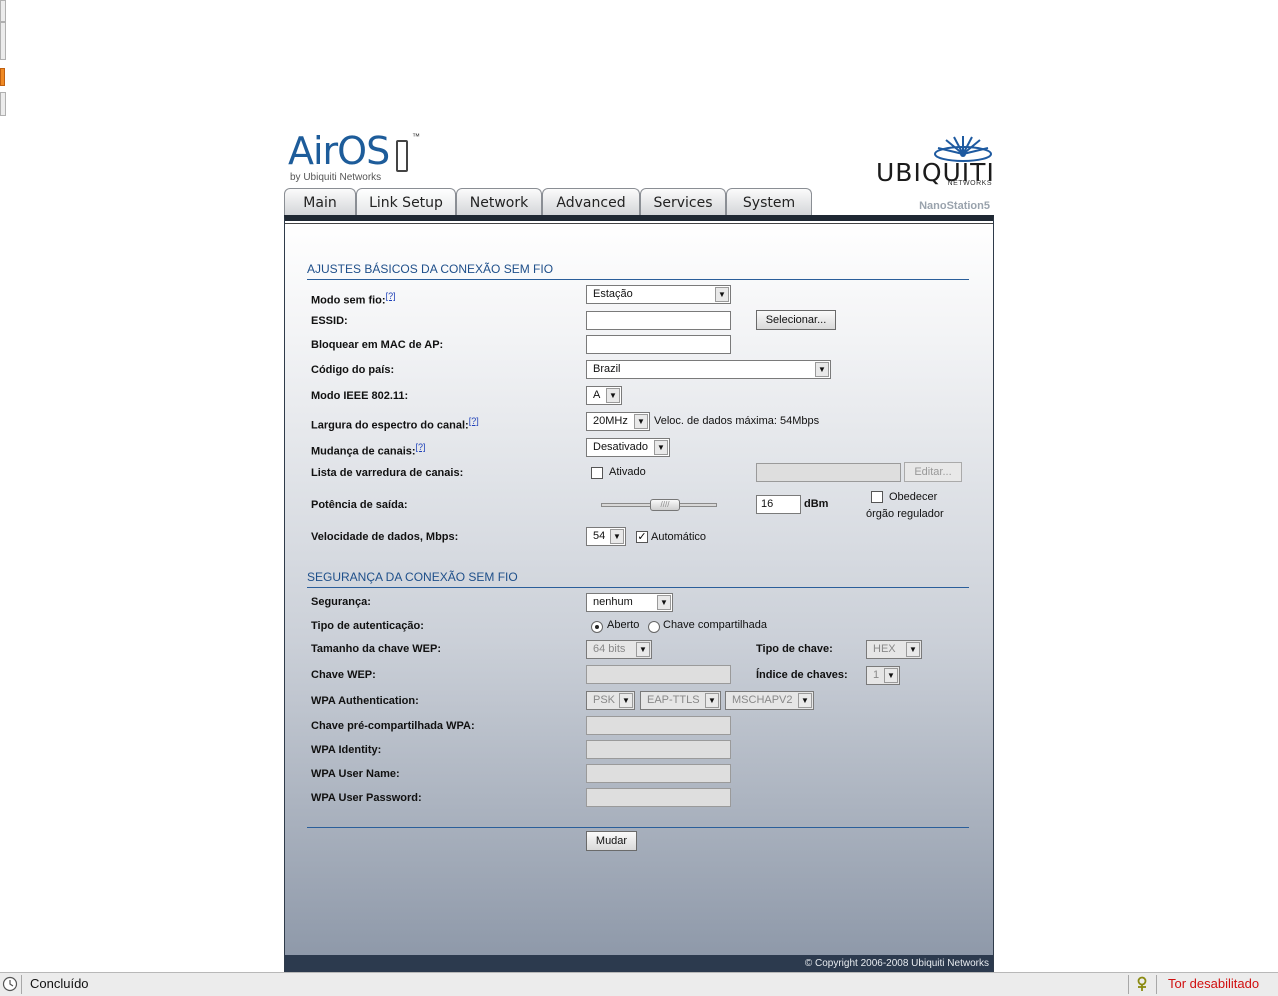 The image size is (1278, 996). What do you see at coordinates (658, 725) in the screenshot?
I see `wpa-psk-input` at bounding box center [658, 725].